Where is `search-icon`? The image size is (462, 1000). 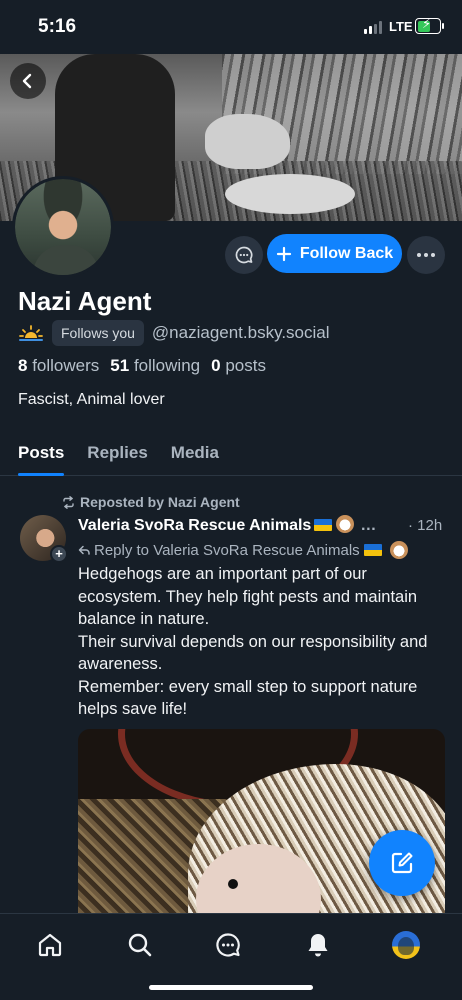
search-icon is located at coordinates (140, 945).